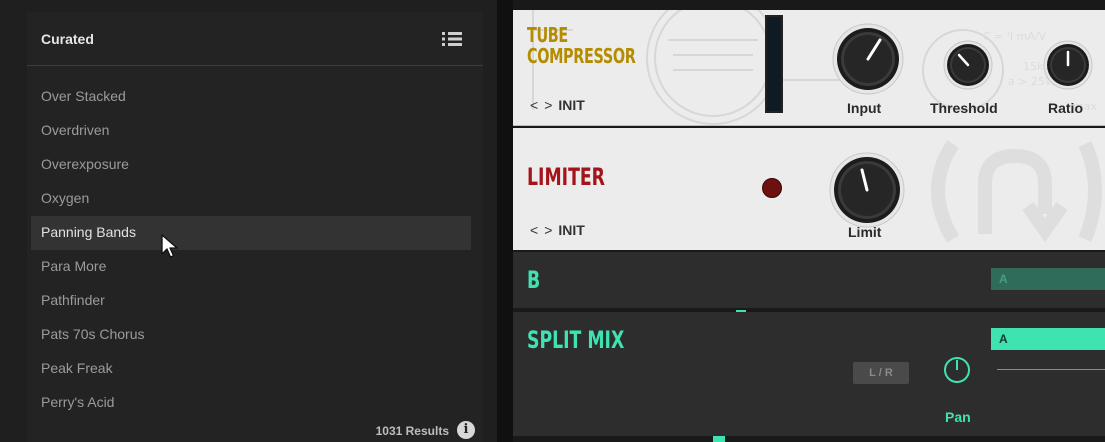 The width and height of the screenshot is (1105, 442). I want to click on list-item-selected: Panning Bands, so click(251, 233).